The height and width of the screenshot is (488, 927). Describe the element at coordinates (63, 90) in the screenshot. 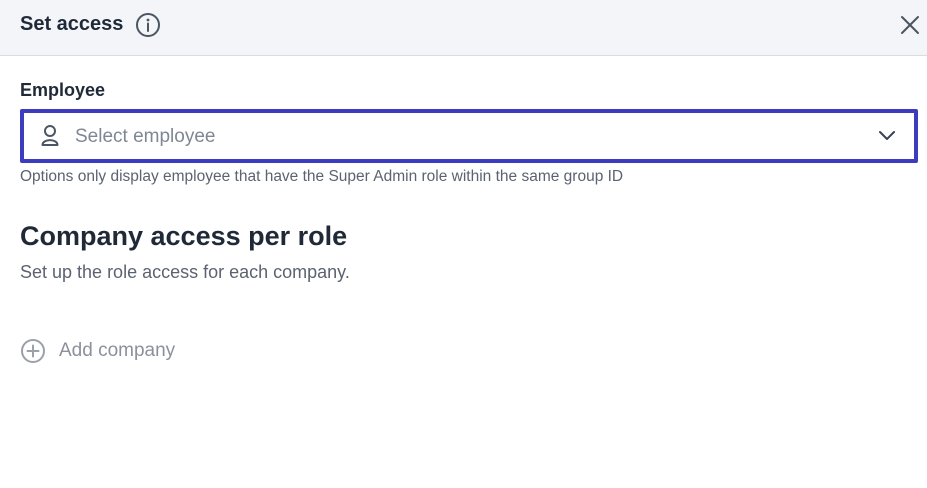

I see `employee-label: Employee` at that location.